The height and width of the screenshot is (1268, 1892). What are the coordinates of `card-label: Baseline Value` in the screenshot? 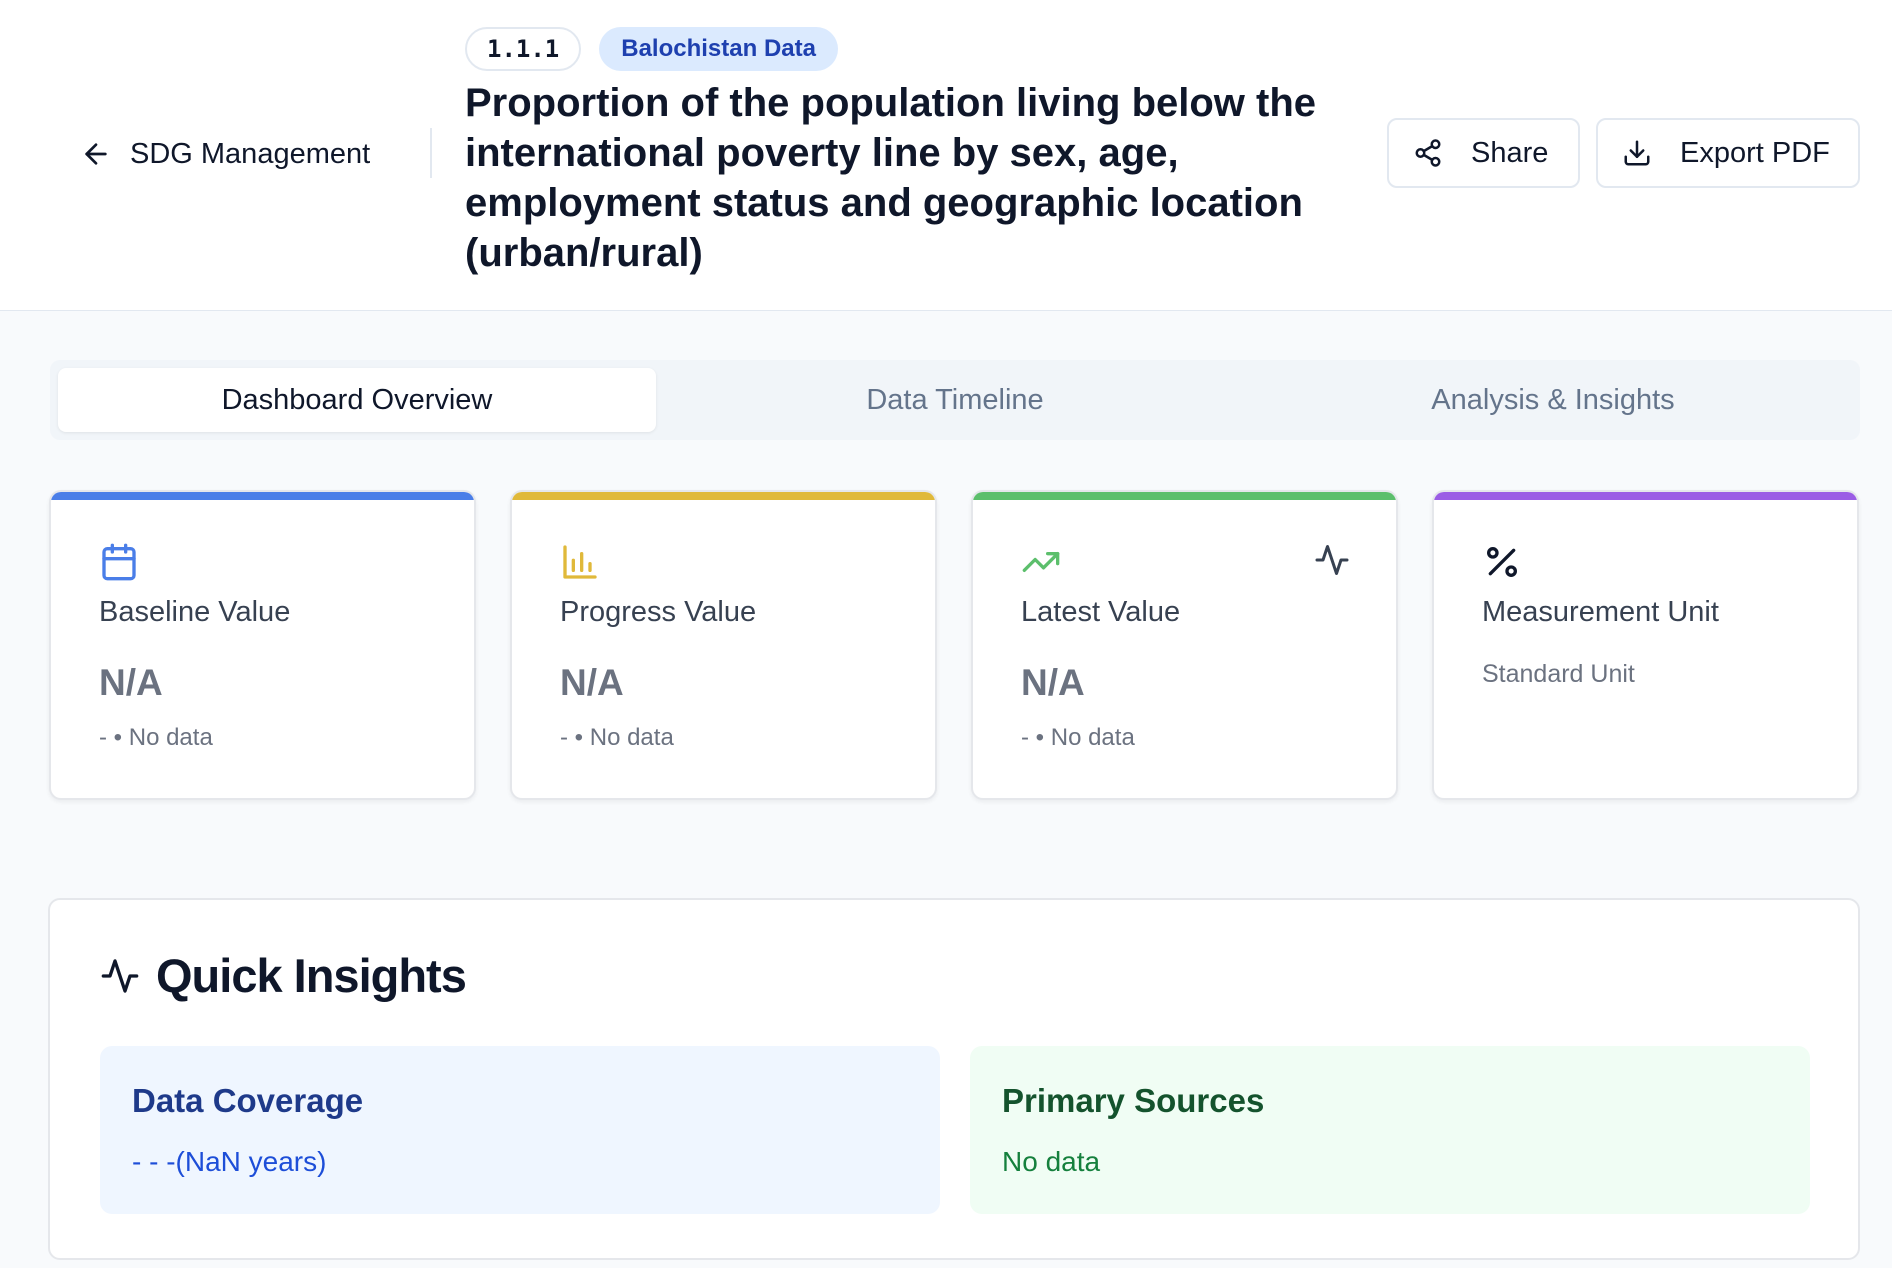 It's located at (195, 612).